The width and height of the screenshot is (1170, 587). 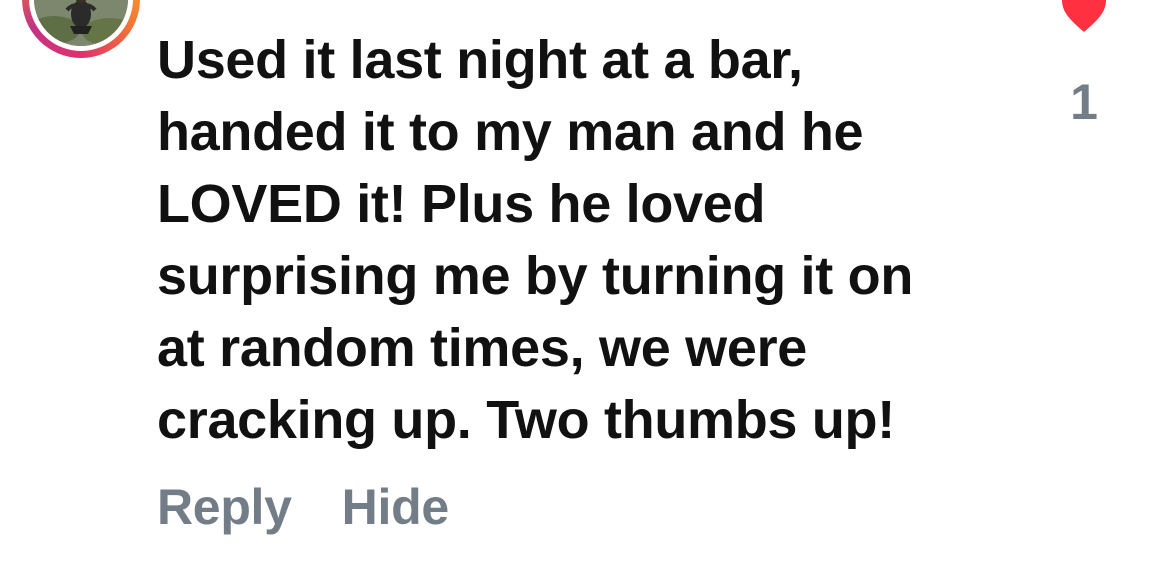 I want to click on avatar-photo, so click(x=81, y=23).